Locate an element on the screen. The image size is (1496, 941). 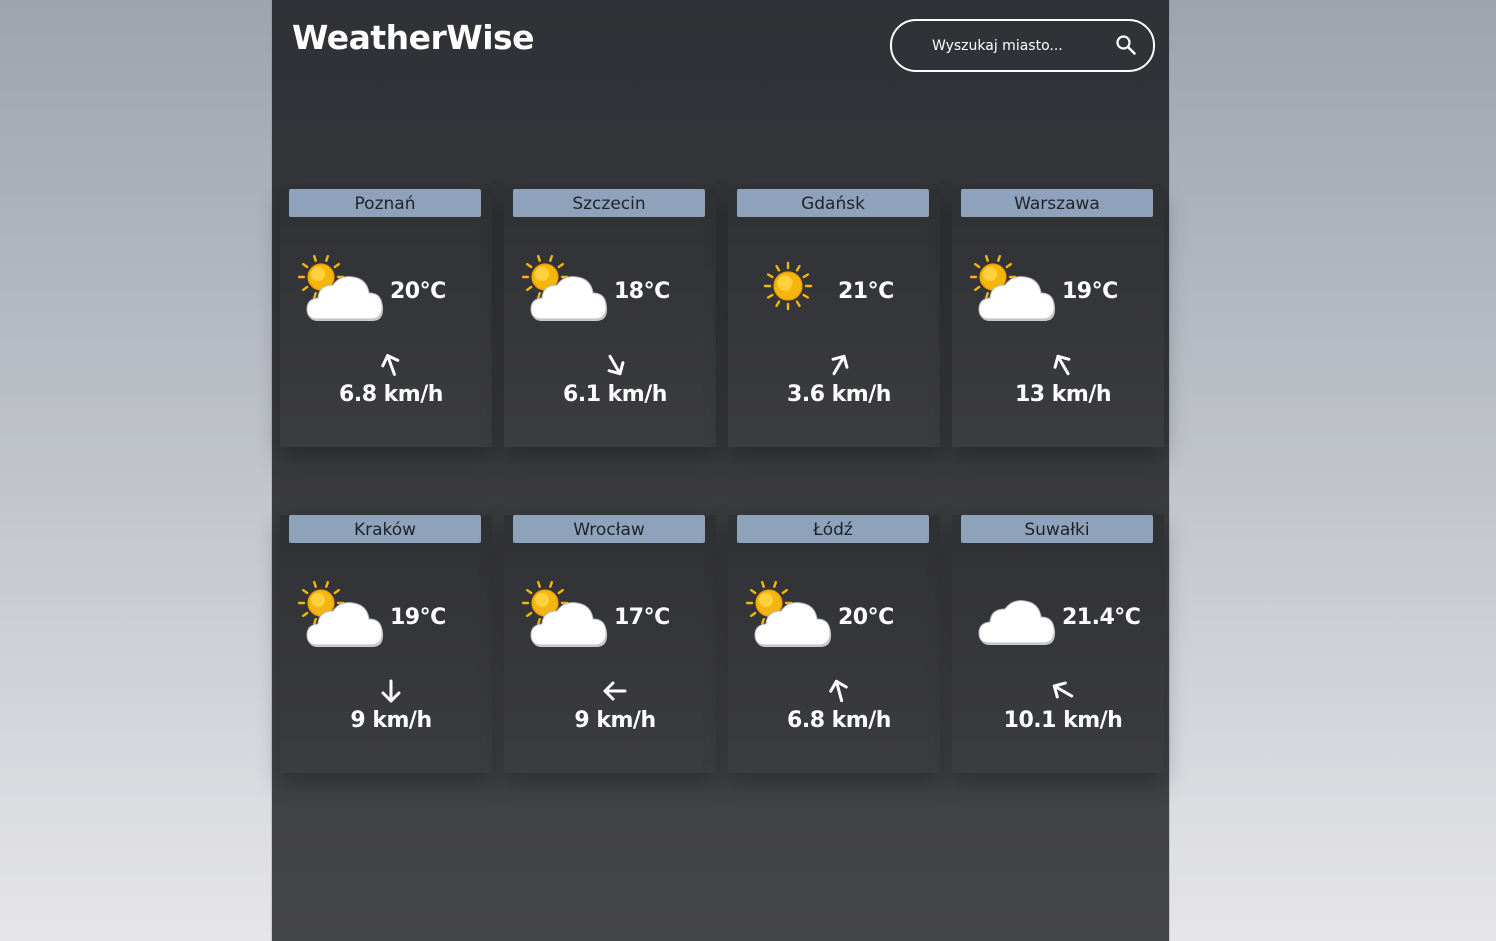
search-box is located at coordinates (1022, 45).